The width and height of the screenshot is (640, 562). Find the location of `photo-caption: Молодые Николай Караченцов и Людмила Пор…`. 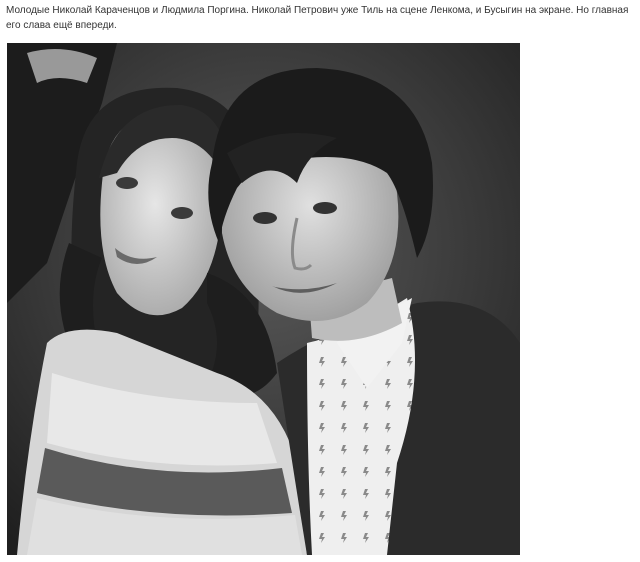

photo-caption: Молодые Николай Караченцов и Людмила Пор… is located at coordinates (317, 18).